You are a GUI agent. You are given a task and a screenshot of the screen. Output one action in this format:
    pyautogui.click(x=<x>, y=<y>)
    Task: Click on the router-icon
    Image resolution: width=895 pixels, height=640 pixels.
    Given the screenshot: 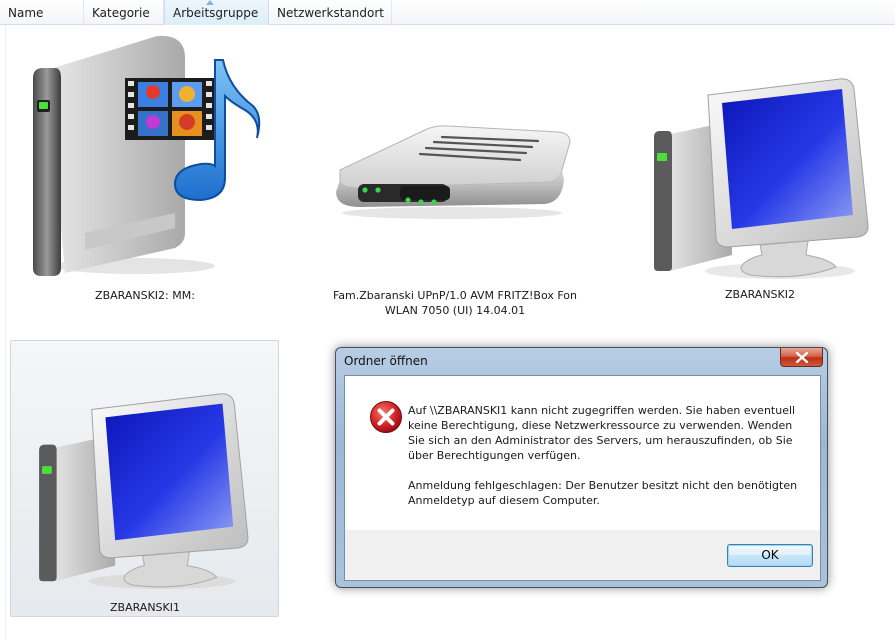 What is the action you would take?
    pyautogui.click(x=453, y=172)
    